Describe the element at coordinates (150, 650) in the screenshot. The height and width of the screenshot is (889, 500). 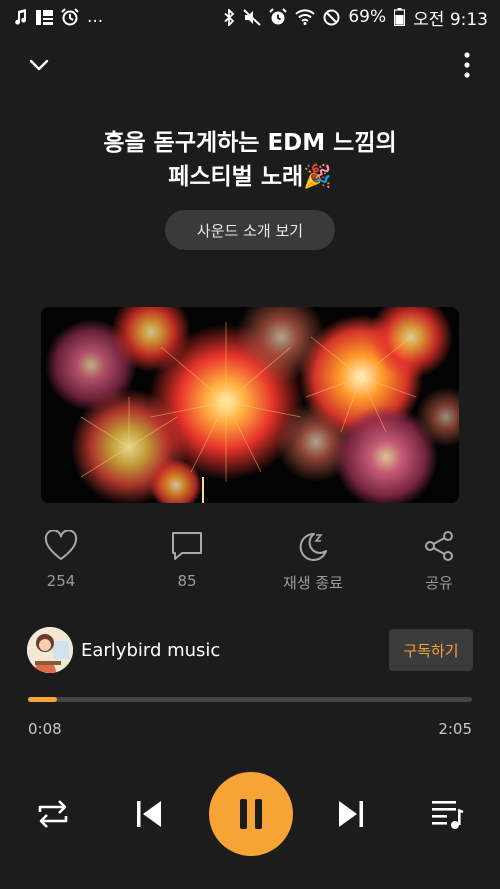
I see `channel-name: Earlybird music` at that location.